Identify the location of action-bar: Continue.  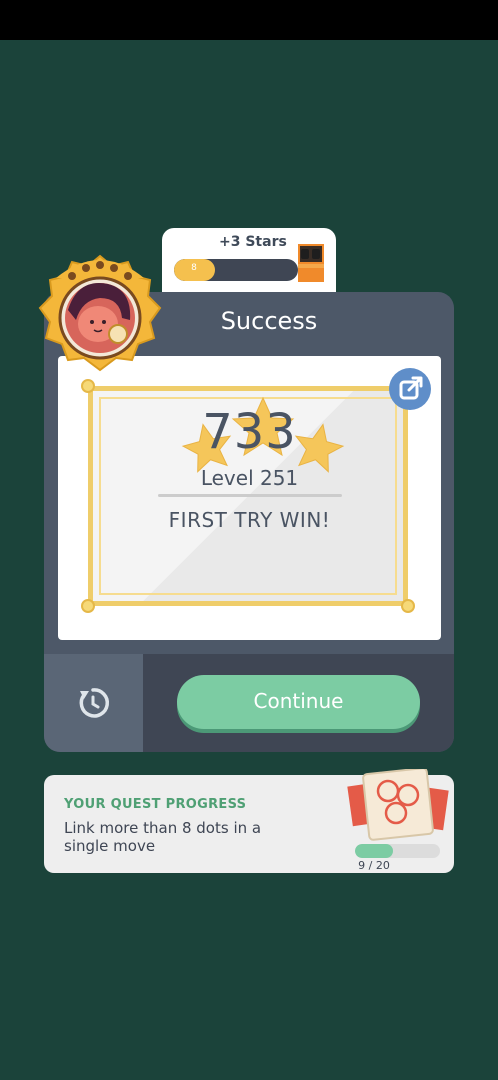
(249, 703).